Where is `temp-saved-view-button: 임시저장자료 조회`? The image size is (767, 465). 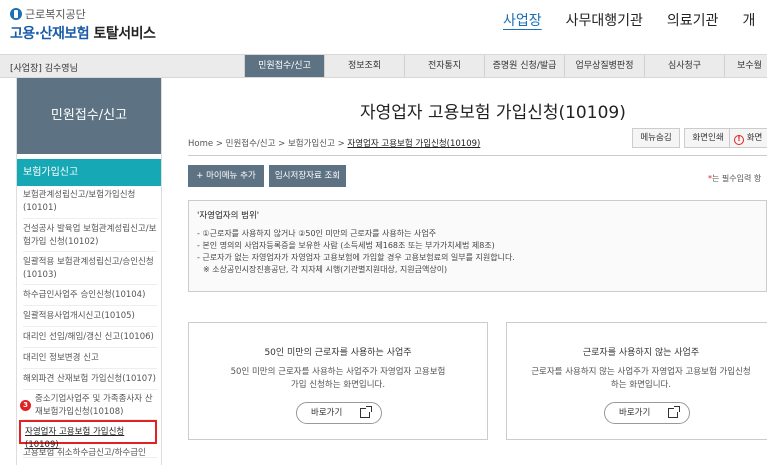
temp-saved-view-button: 임시저장자료 조회 is located at coordinates (307, 176).